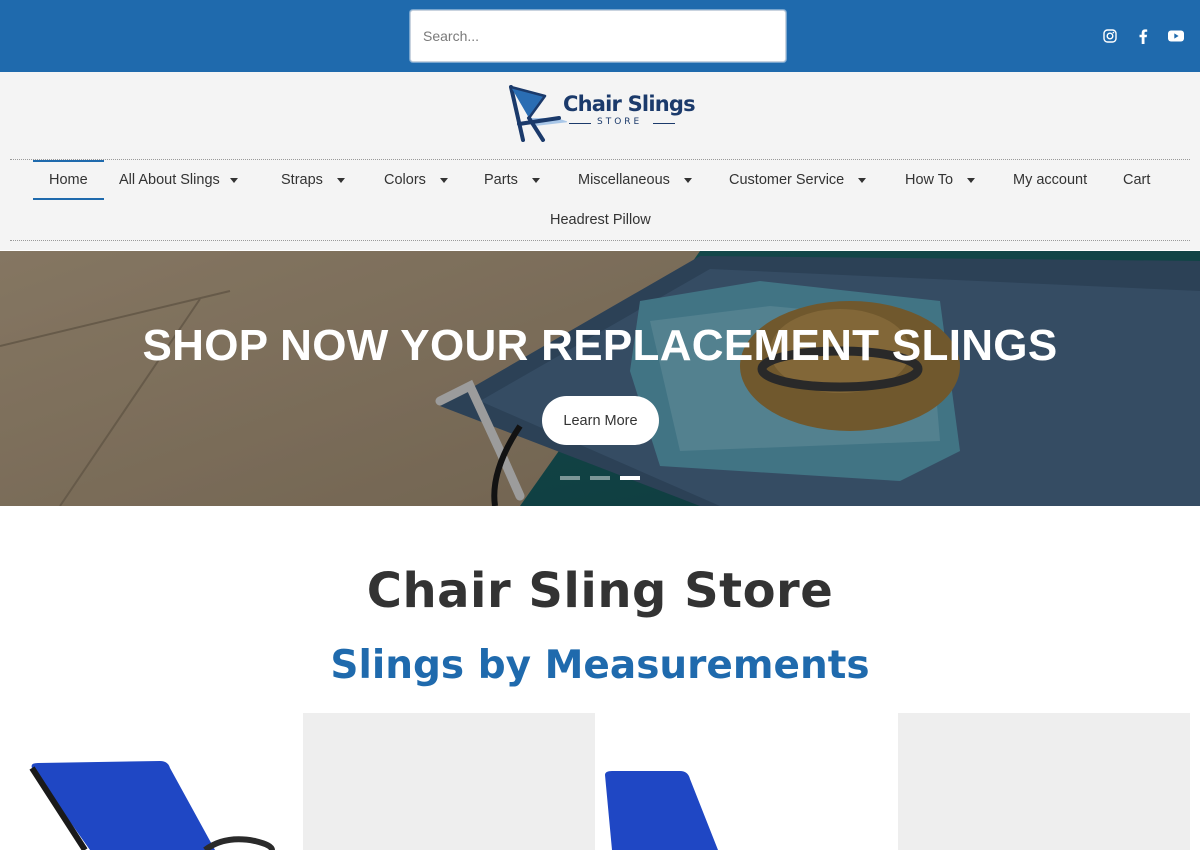 This screenshot has width=1200, height=850. I want to click on top-bar, so click(600, 36).